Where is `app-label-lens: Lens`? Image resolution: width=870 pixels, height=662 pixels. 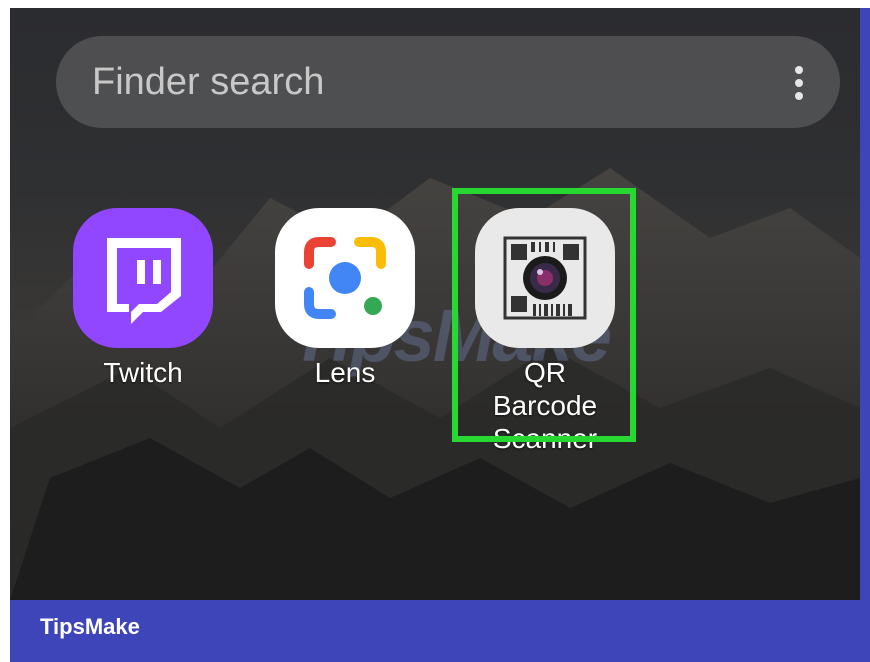 app-label-lens: Lens is located at coordinates (345, 372).